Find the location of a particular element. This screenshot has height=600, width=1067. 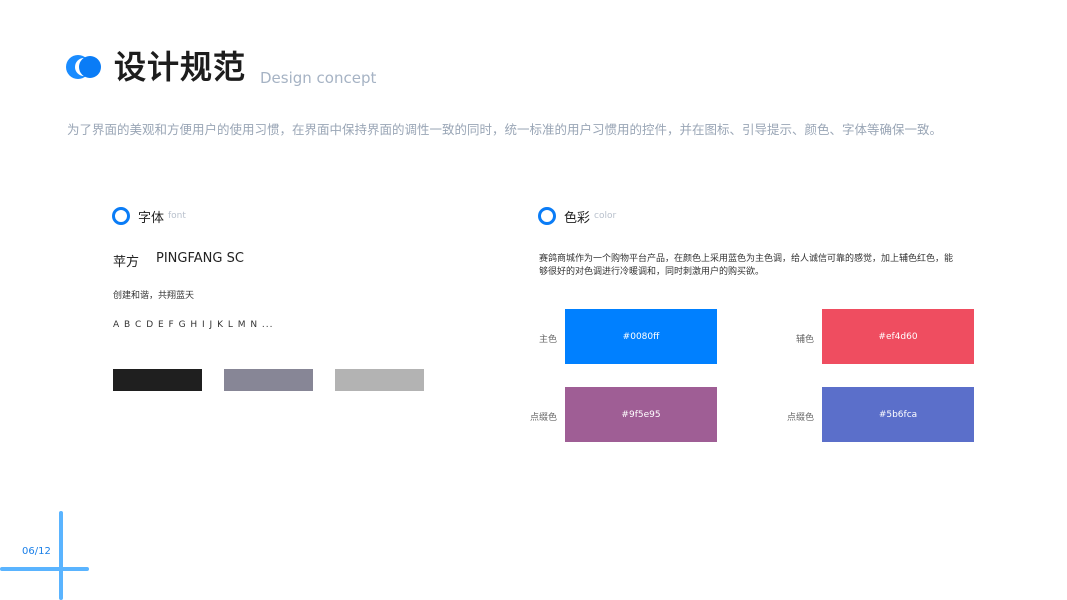

primary-color-swatch: #0080ff is located at coordinates (641, 336).